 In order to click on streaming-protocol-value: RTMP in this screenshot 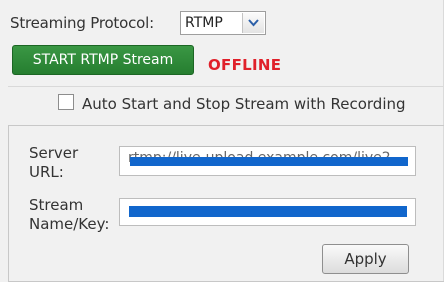, I will do `click(204, 23)`.